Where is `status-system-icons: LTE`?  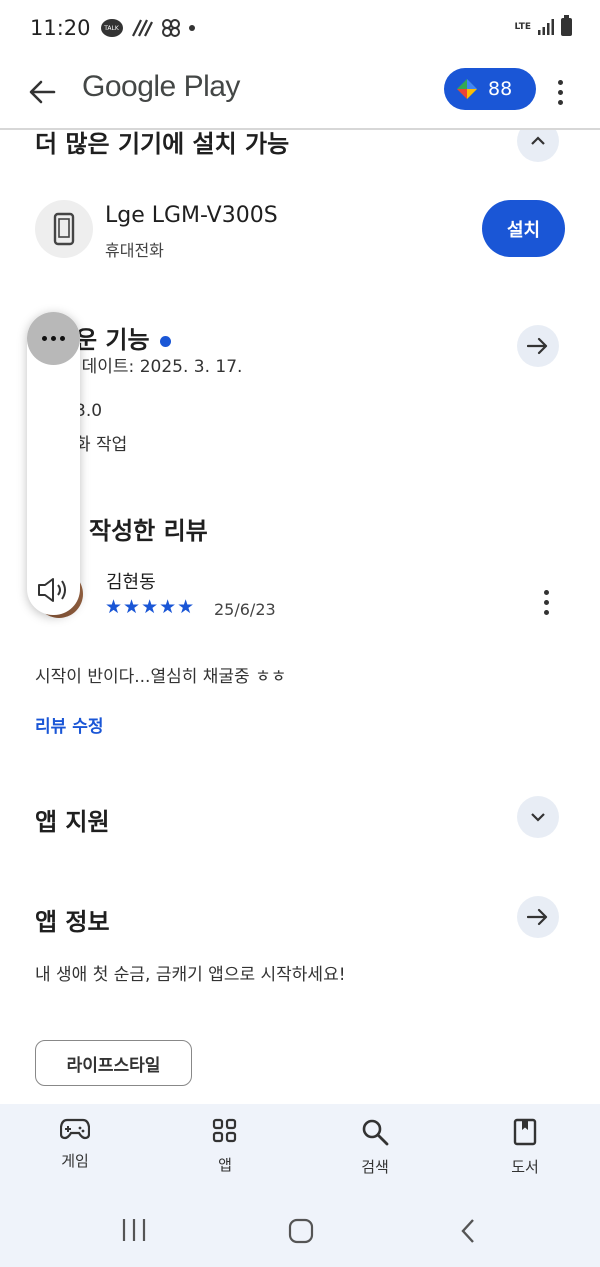 status-system-icons: LTE is located at coordinates (543, 25).